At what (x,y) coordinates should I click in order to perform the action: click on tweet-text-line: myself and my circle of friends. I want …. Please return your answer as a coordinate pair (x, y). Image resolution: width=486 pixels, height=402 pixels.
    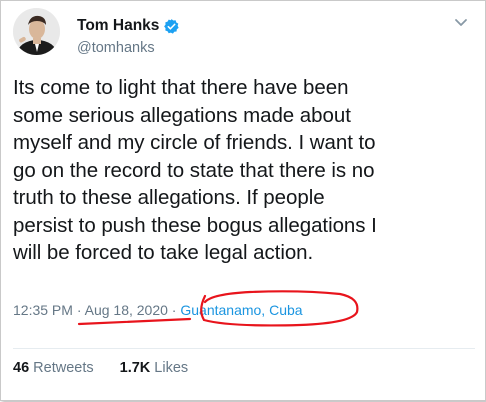
    Looking at the image, I should click on (194, 142).